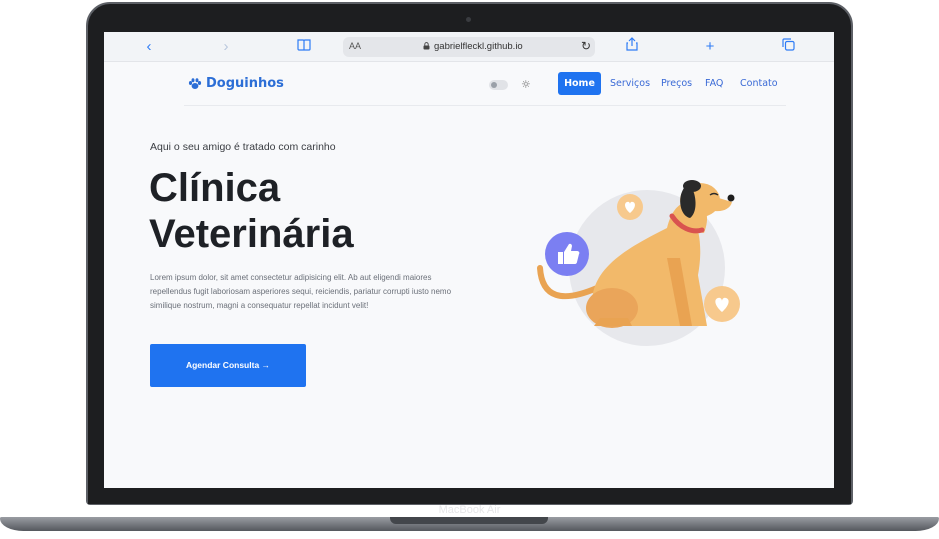 Image resolution: width=939 pixels, height=539 pixels. I want to click on lock-icon, so click(426, 46).